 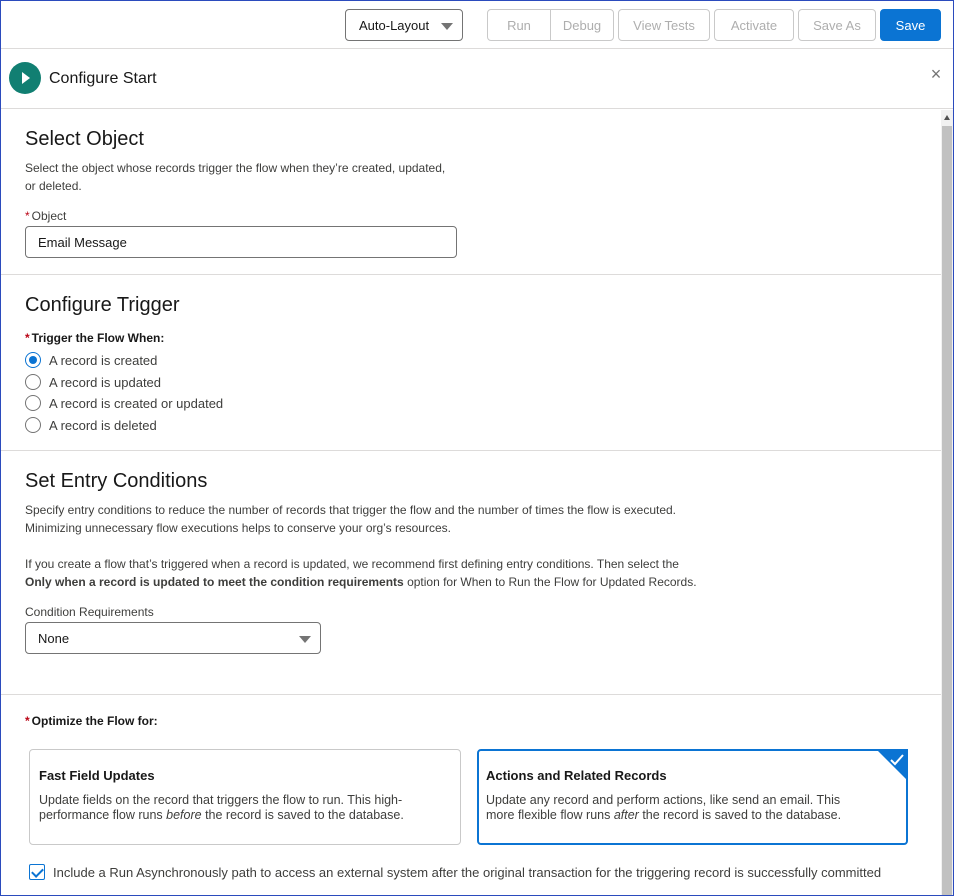 I want to click on play-icon, so click(x=25, y=78).